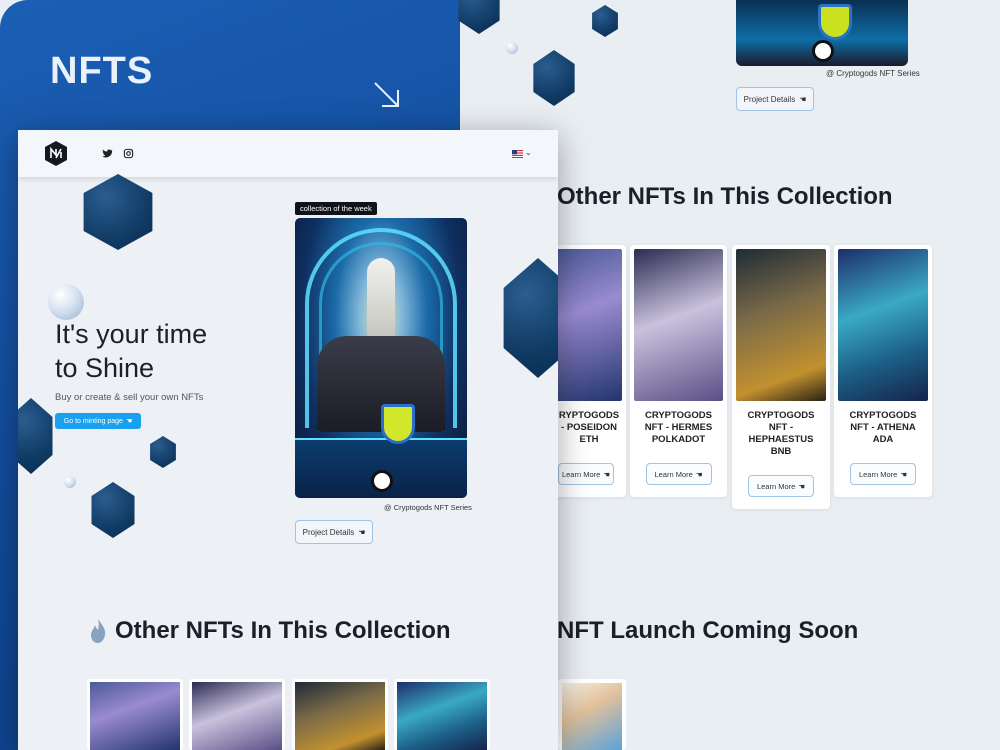 The width and height of the screenshot is (1000, 750). Describe the element at coordinates (105, 368) in the screenshot. I see `hero-headline-line2: to Shine` at that location.